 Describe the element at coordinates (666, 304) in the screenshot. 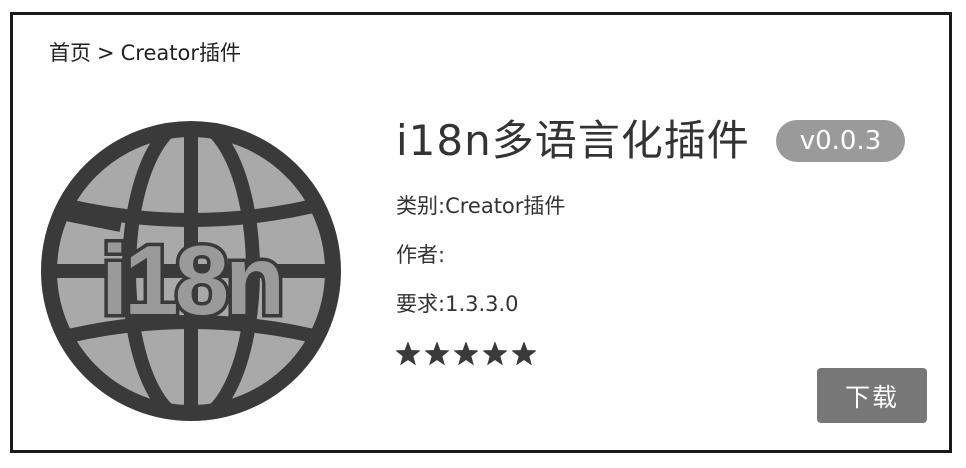

I see `requirement-row: 要求:1.3.3.0` at that location.